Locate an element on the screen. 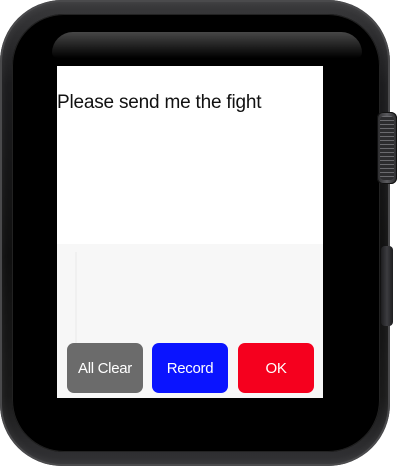  all-clear-button: All Clear is located at coordinates (105, 368).